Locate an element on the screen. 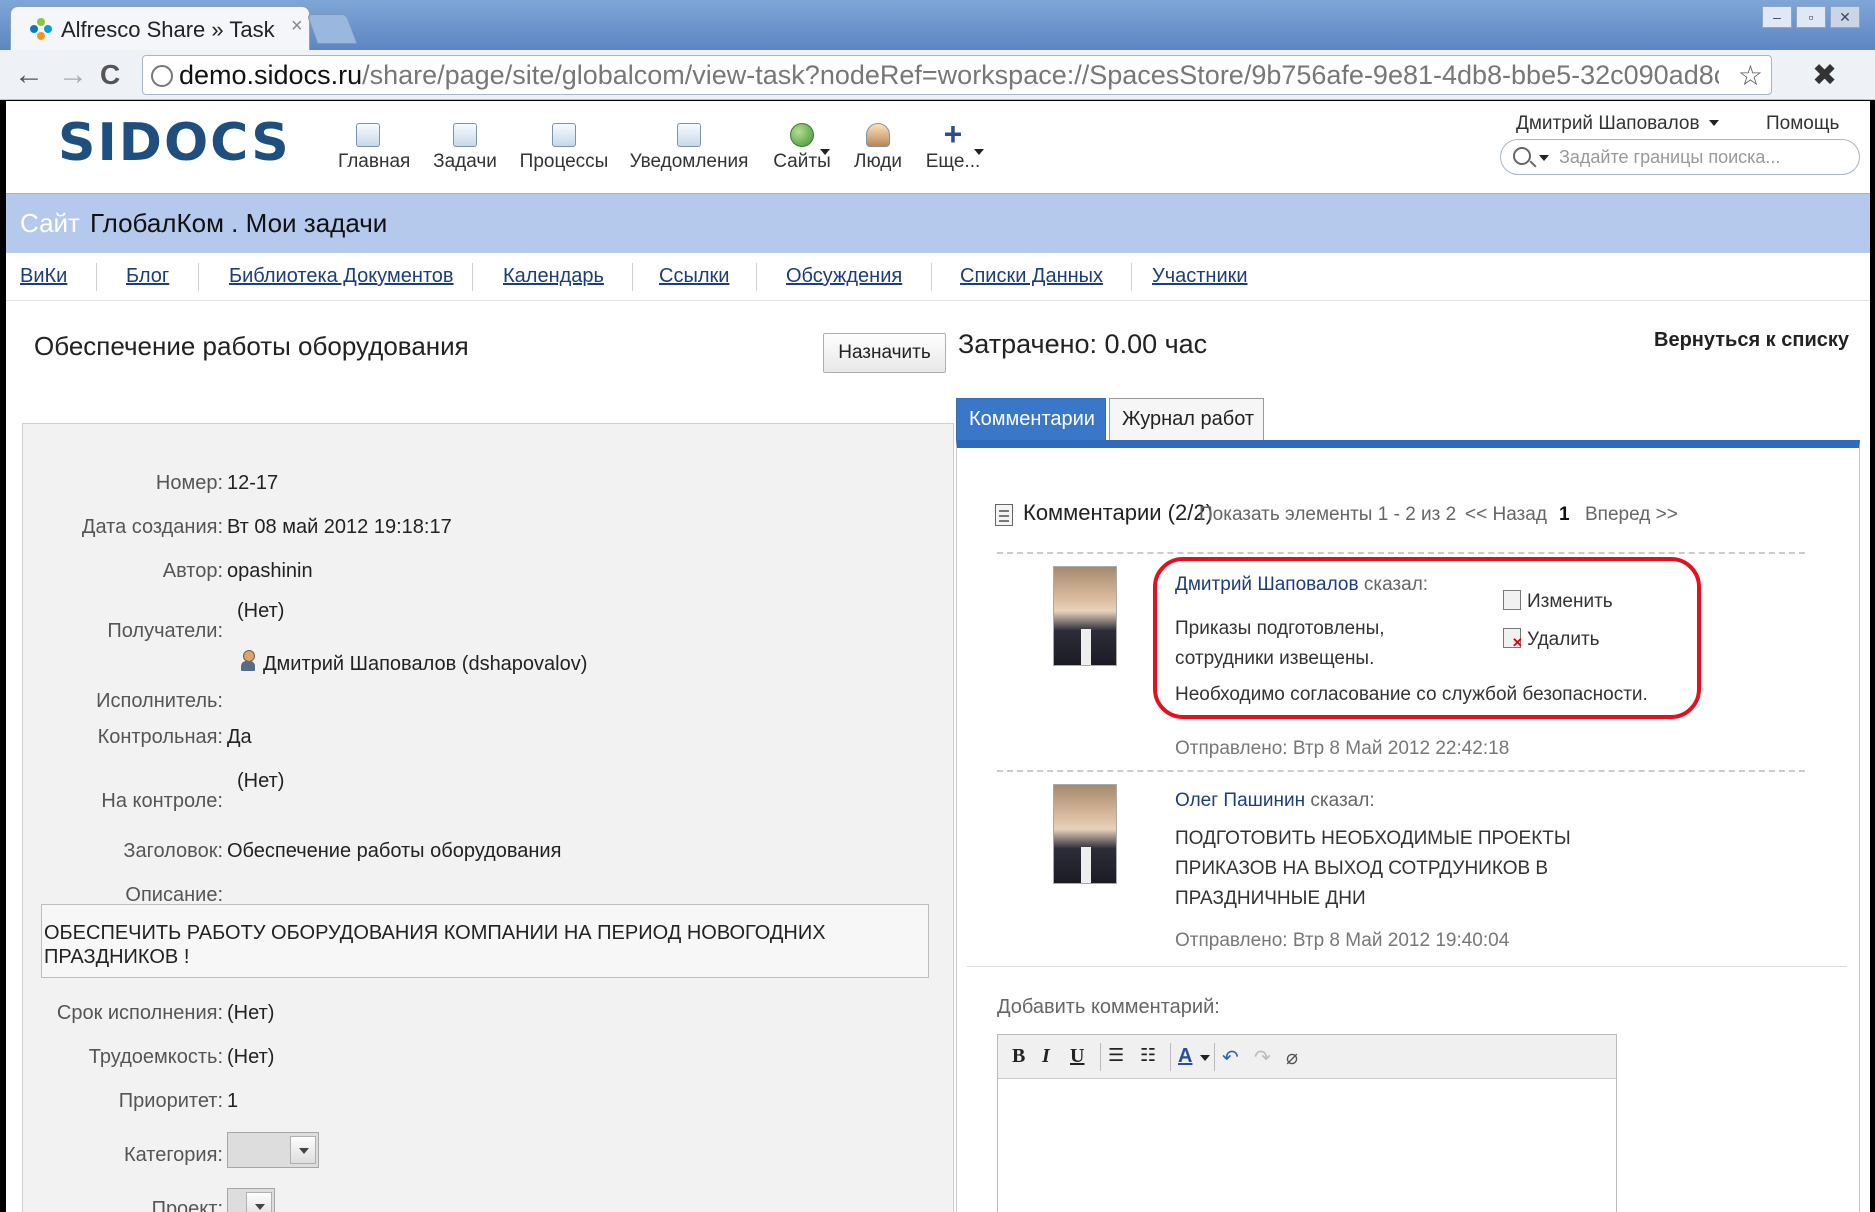 The image size is (1875, 1212). comment-said: сказал: is located at coordinates (1342, 800).